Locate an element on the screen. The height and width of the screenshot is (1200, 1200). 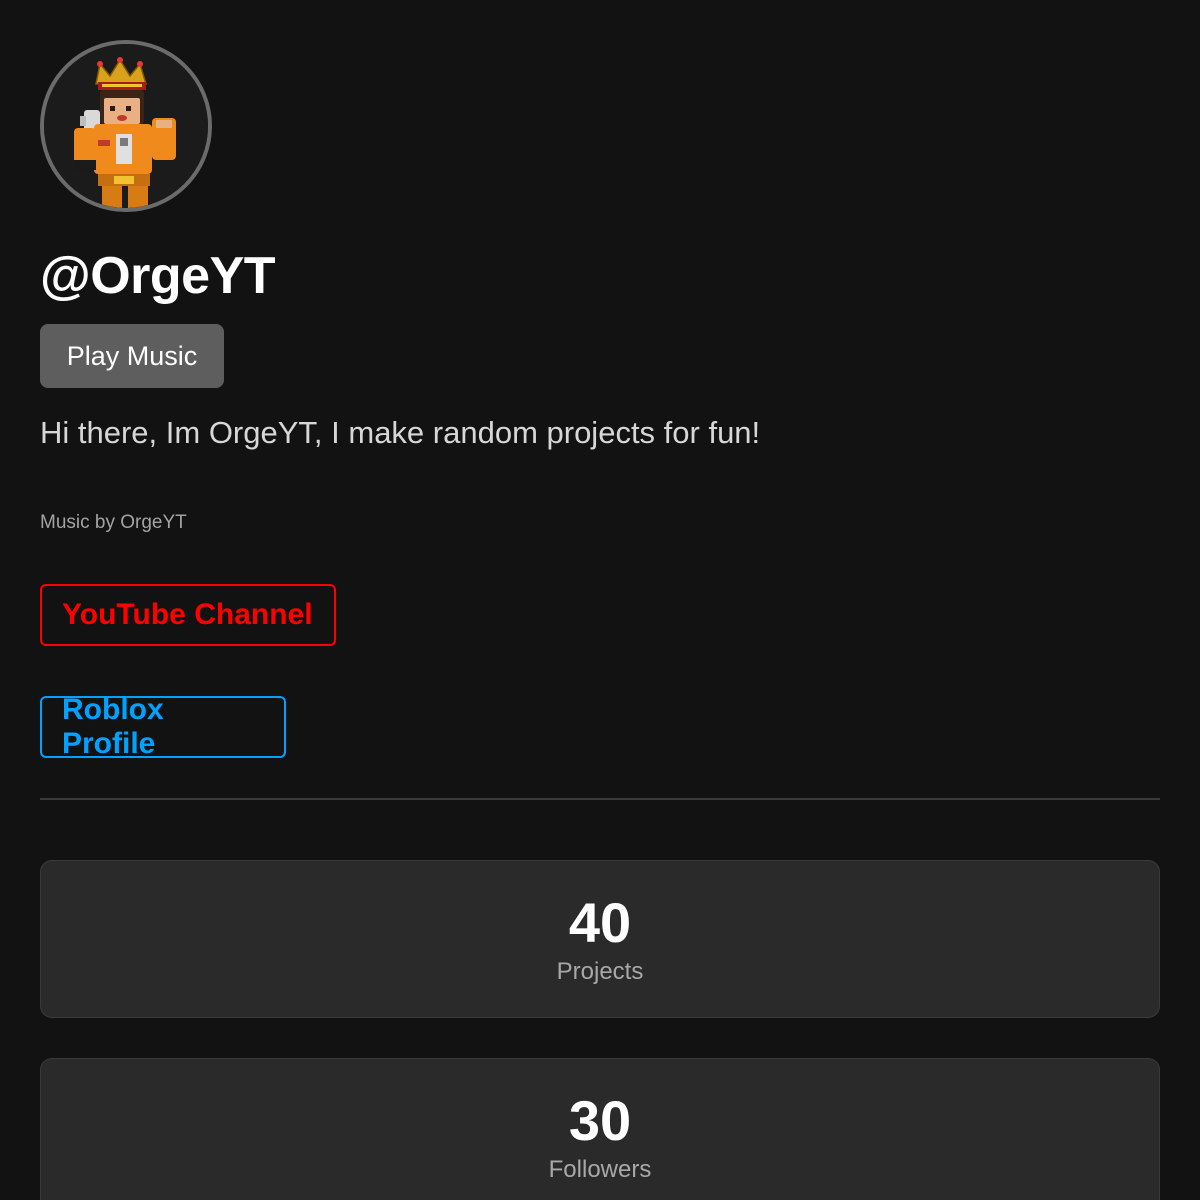
divider is located at coordinates (600, 799).